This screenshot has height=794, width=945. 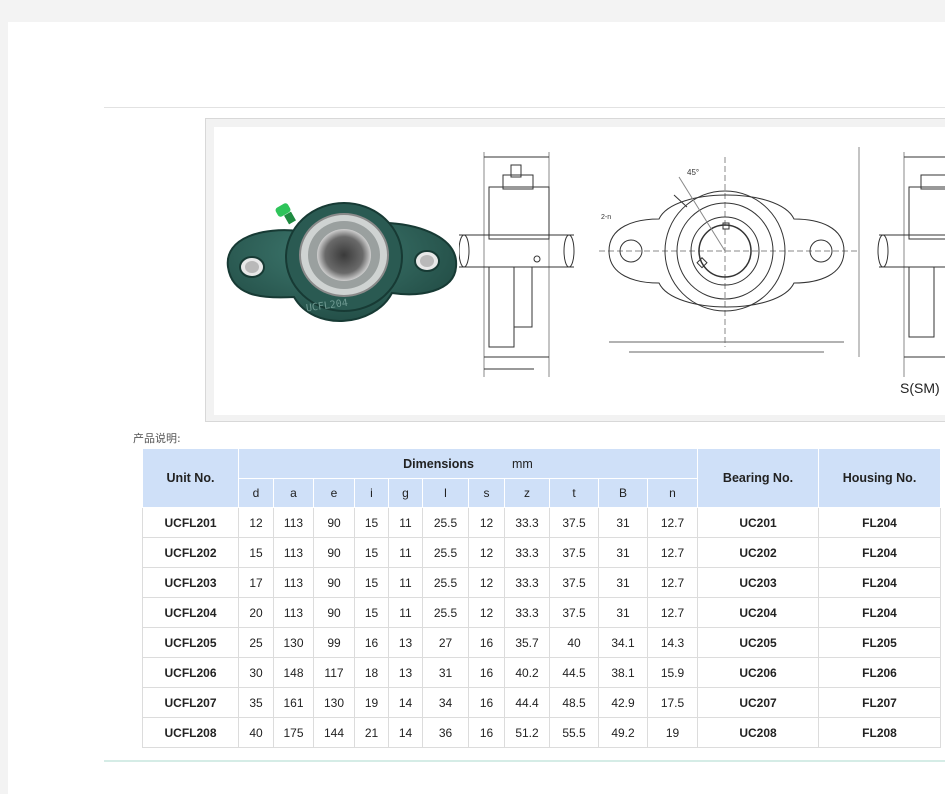 I want to click on cell-d: 20, so click(x=256, y=612).